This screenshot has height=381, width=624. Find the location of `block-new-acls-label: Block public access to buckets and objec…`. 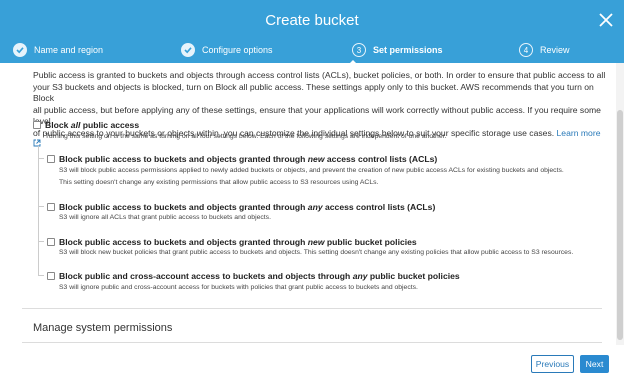

block-new-acls-label: Block public access to buckets and objec… is located at coordinates (248, 159).